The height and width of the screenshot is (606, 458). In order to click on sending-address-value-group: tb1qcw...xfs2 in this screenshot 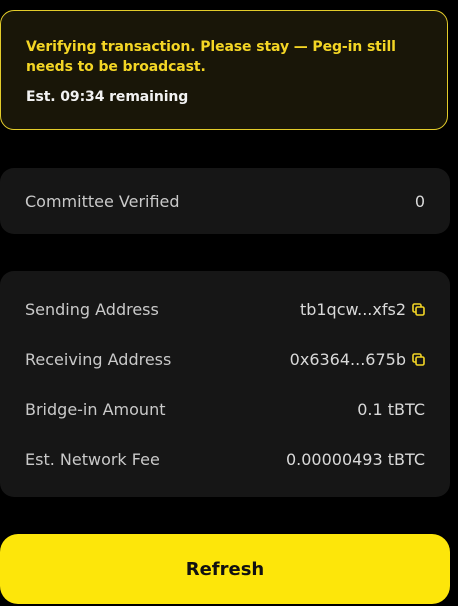, I will do `click(362, 309)`.